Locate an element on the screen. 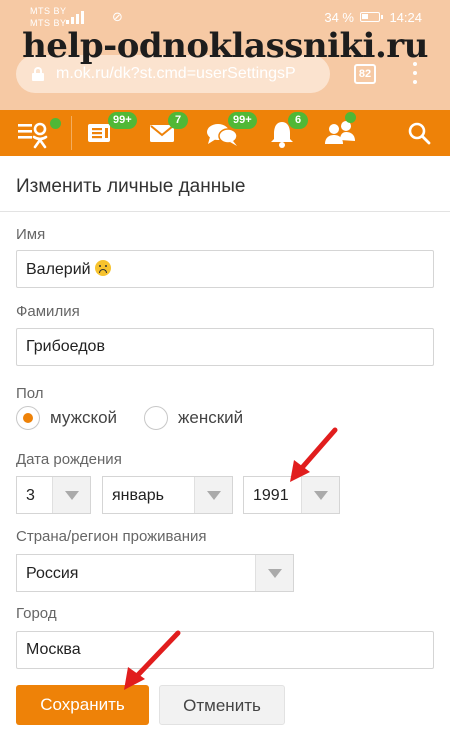 The image size is (450, 731). city-field: Москва is located at coordinates (225, 650).